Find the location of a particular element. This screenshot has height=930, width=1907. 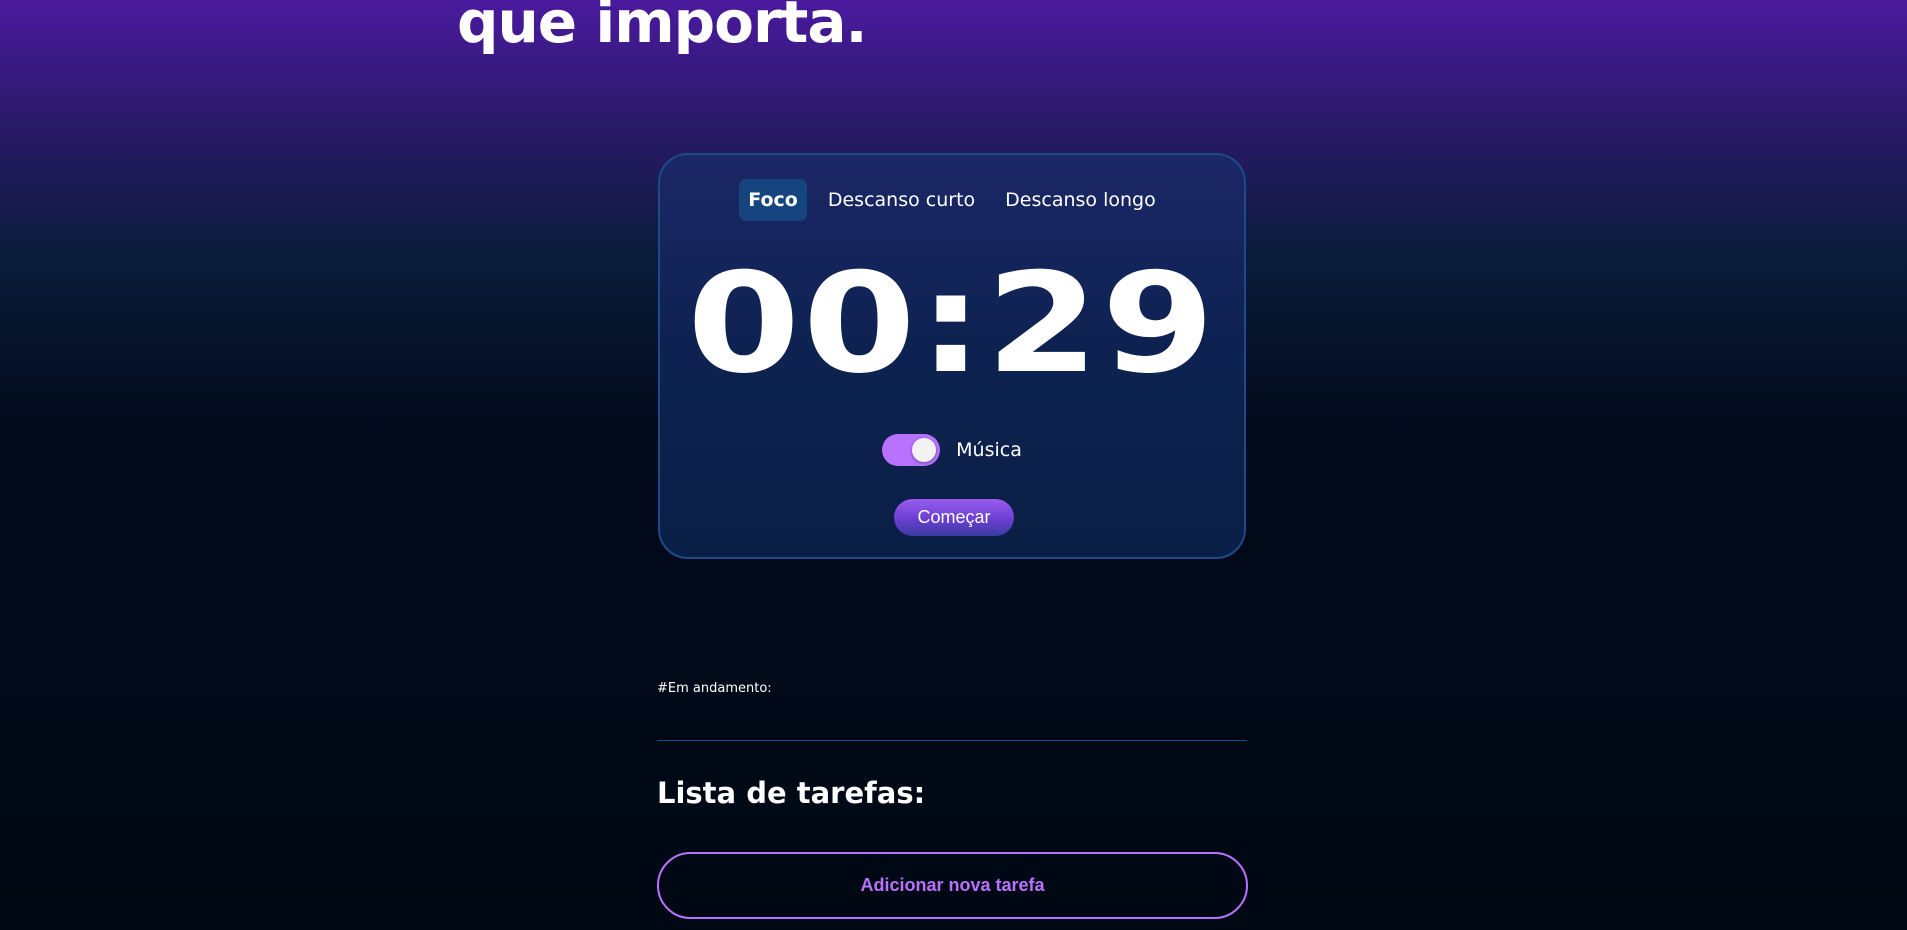

hero-title: que importa. is located at coordinates (662, 28).